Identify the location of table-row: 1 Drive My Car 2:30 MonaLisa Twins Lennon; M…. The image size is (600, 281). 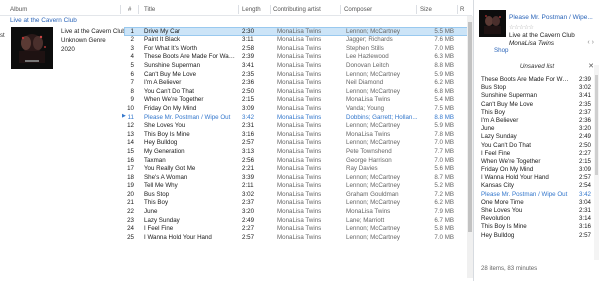
(296, 31).